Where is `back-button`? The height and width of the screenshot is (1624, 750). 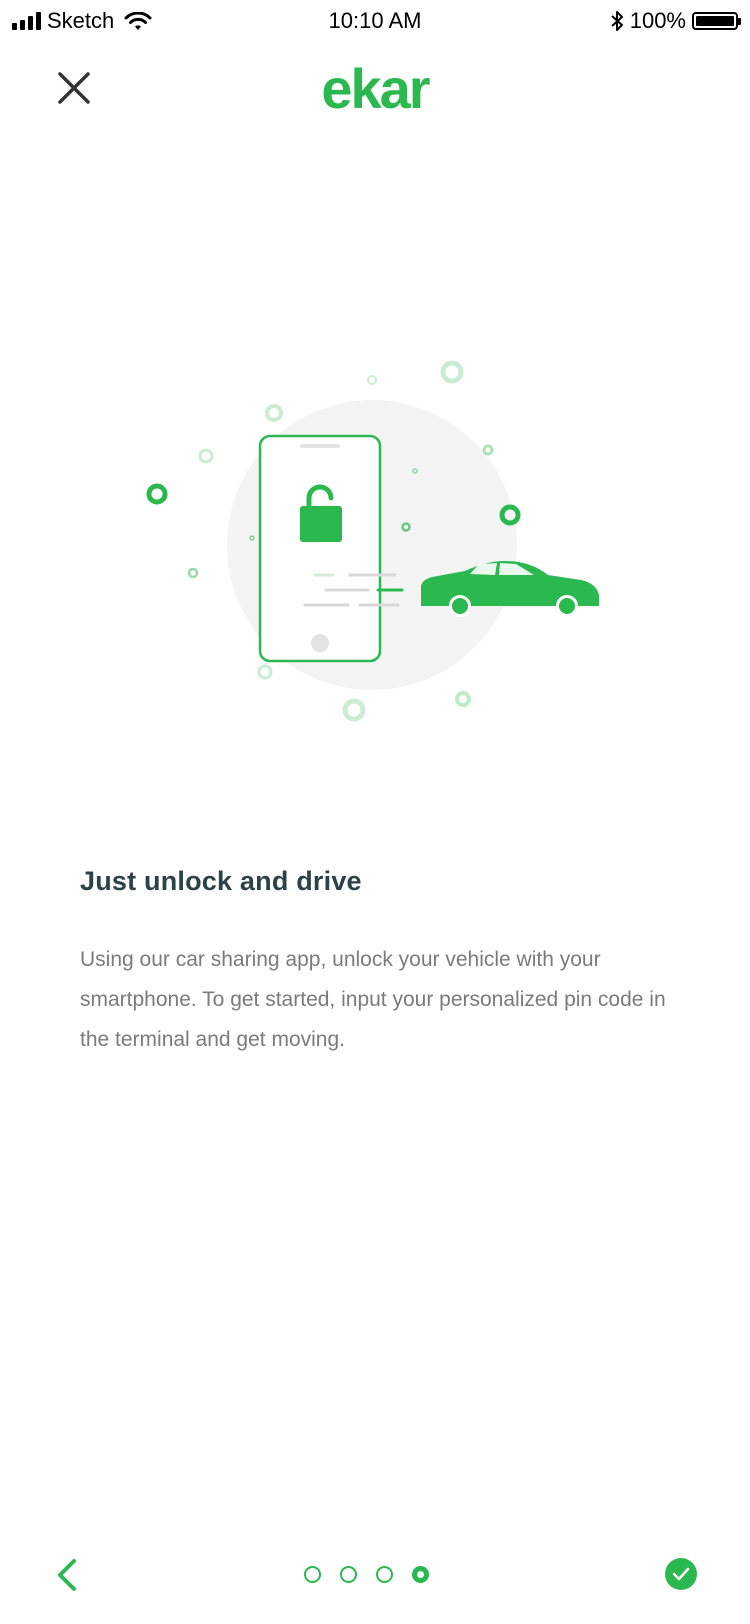 back-button is located at coordinates (68, 1575).